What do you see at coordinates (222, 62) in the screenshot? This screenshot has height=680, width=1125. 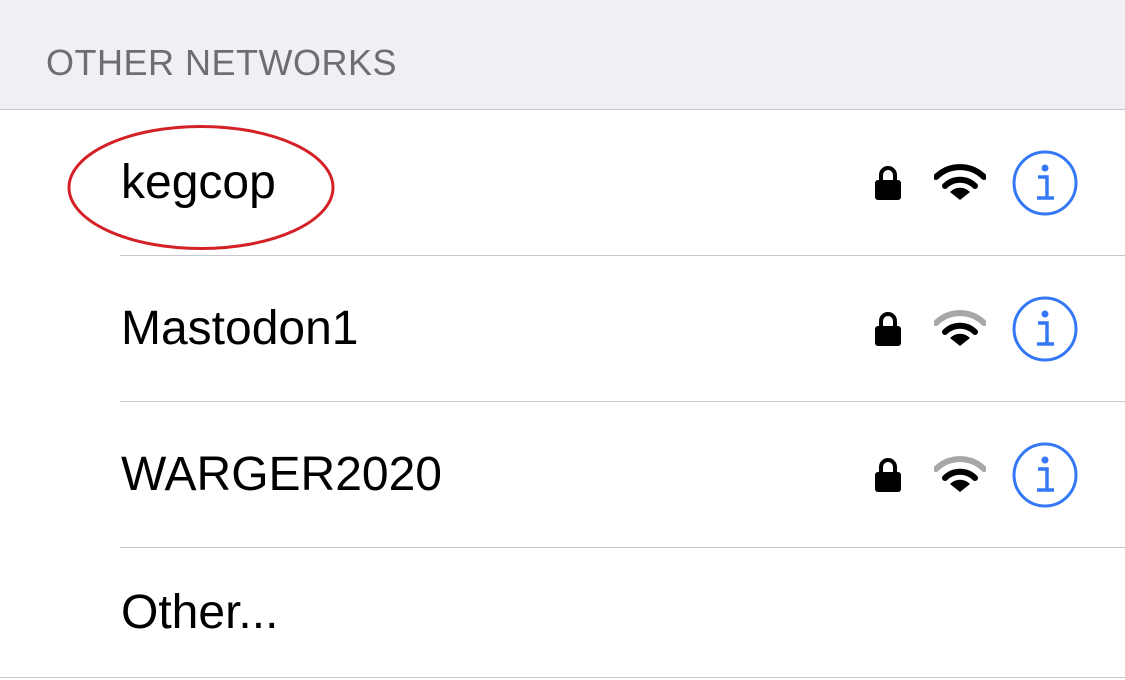 I see `section-title: OTHER NETWORKS` at bounding box center [222, 62].